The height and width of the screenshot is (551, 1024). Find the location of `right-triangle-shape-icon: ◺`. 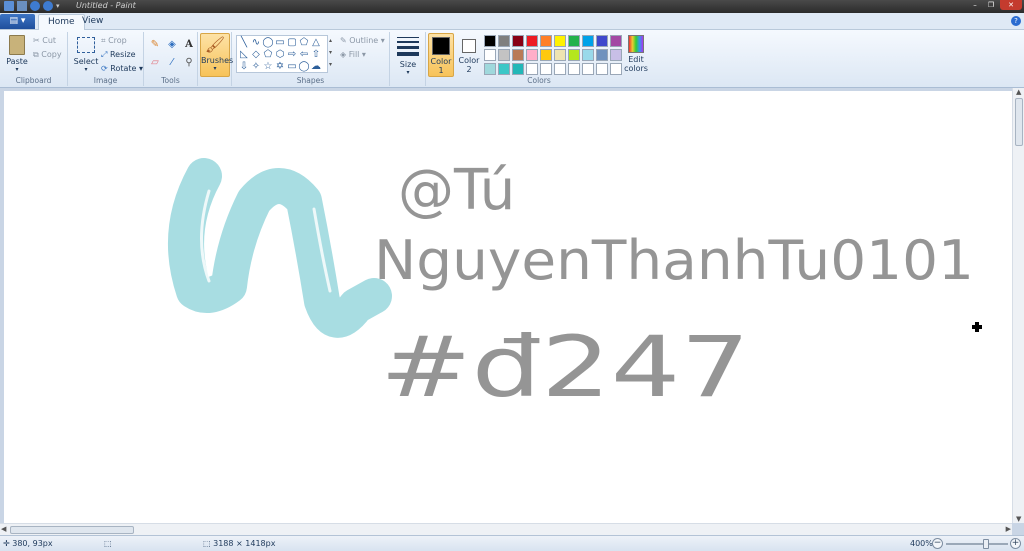

right-triangle-shape-icon: ◺ is located at coordinates (244, 55).